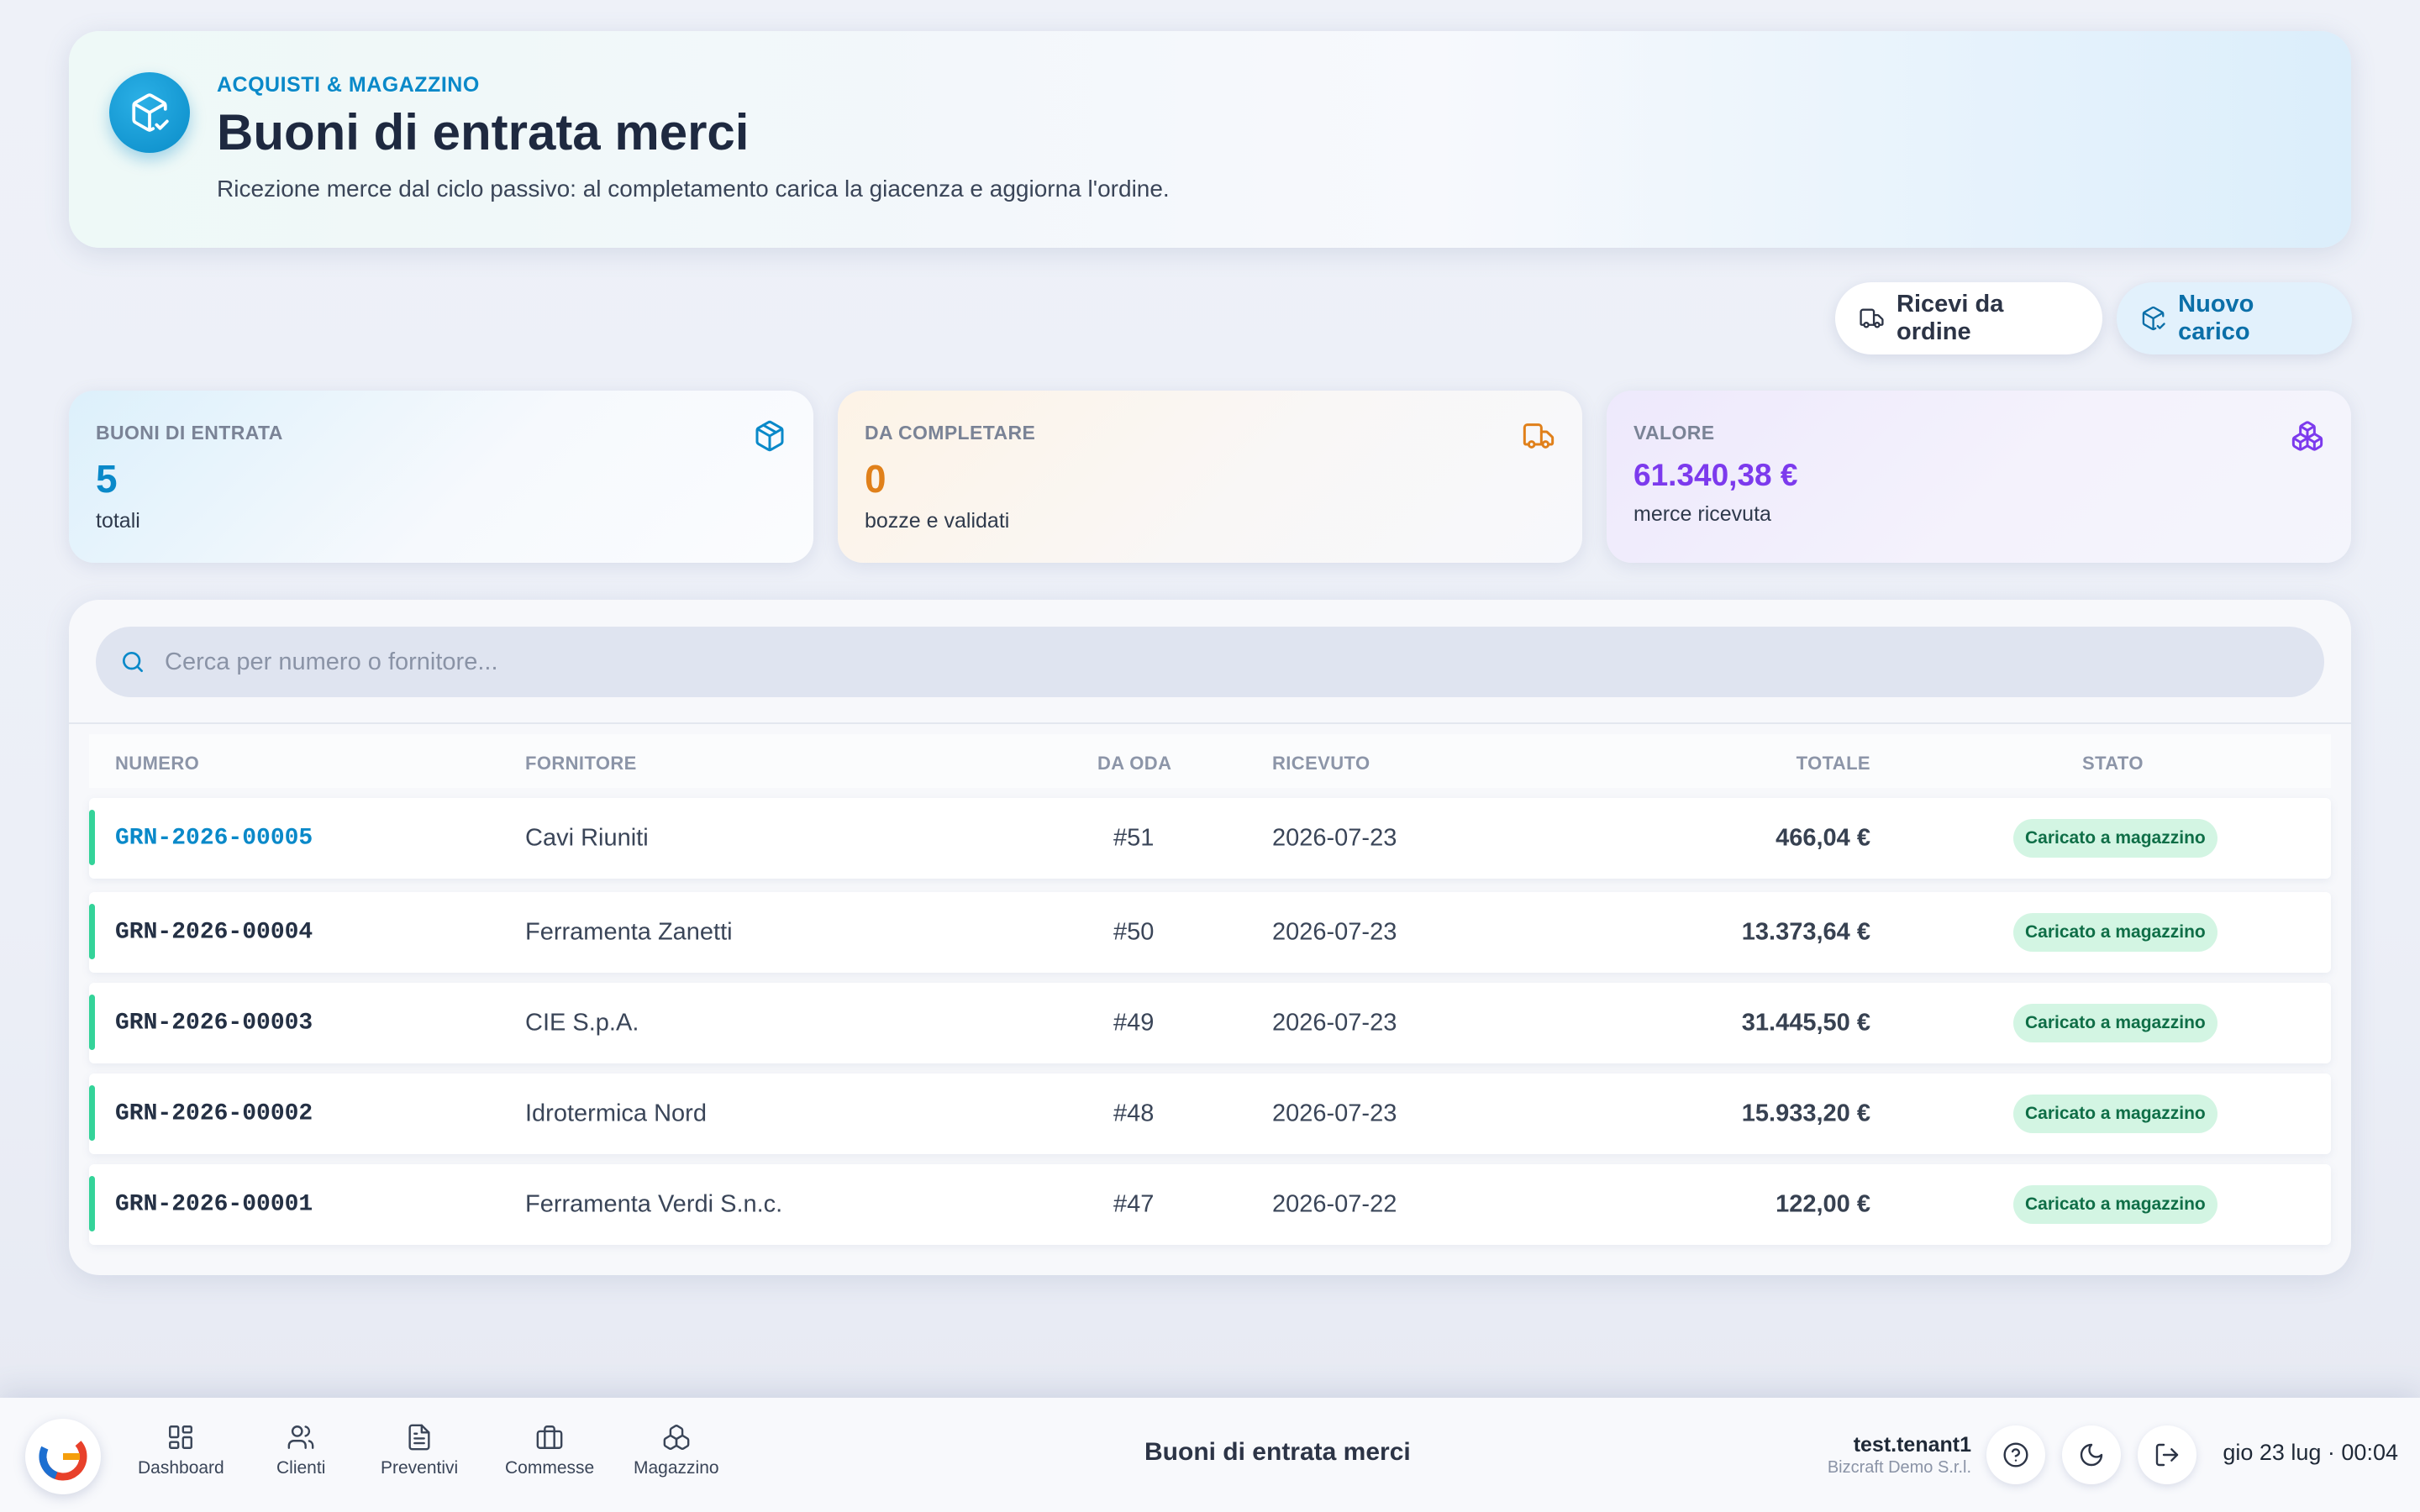 This screenshot has height=1512, width=2420. What do you see at coordinates (2167, 1454) in the screenshot?
I see `logout-button` at bounding box center [2167, 1454].